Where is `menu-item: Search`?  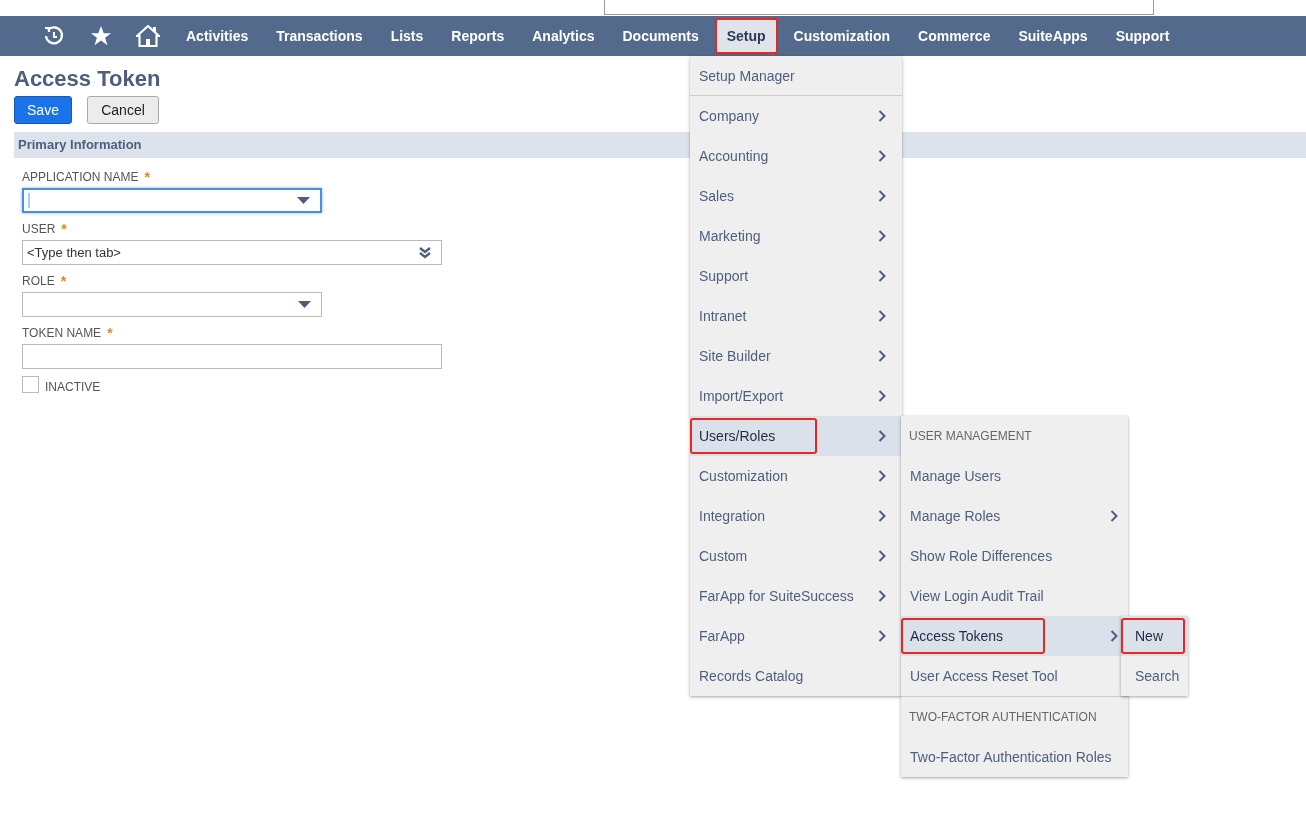
menu-item: Search is located at coordinates (1154, 676).